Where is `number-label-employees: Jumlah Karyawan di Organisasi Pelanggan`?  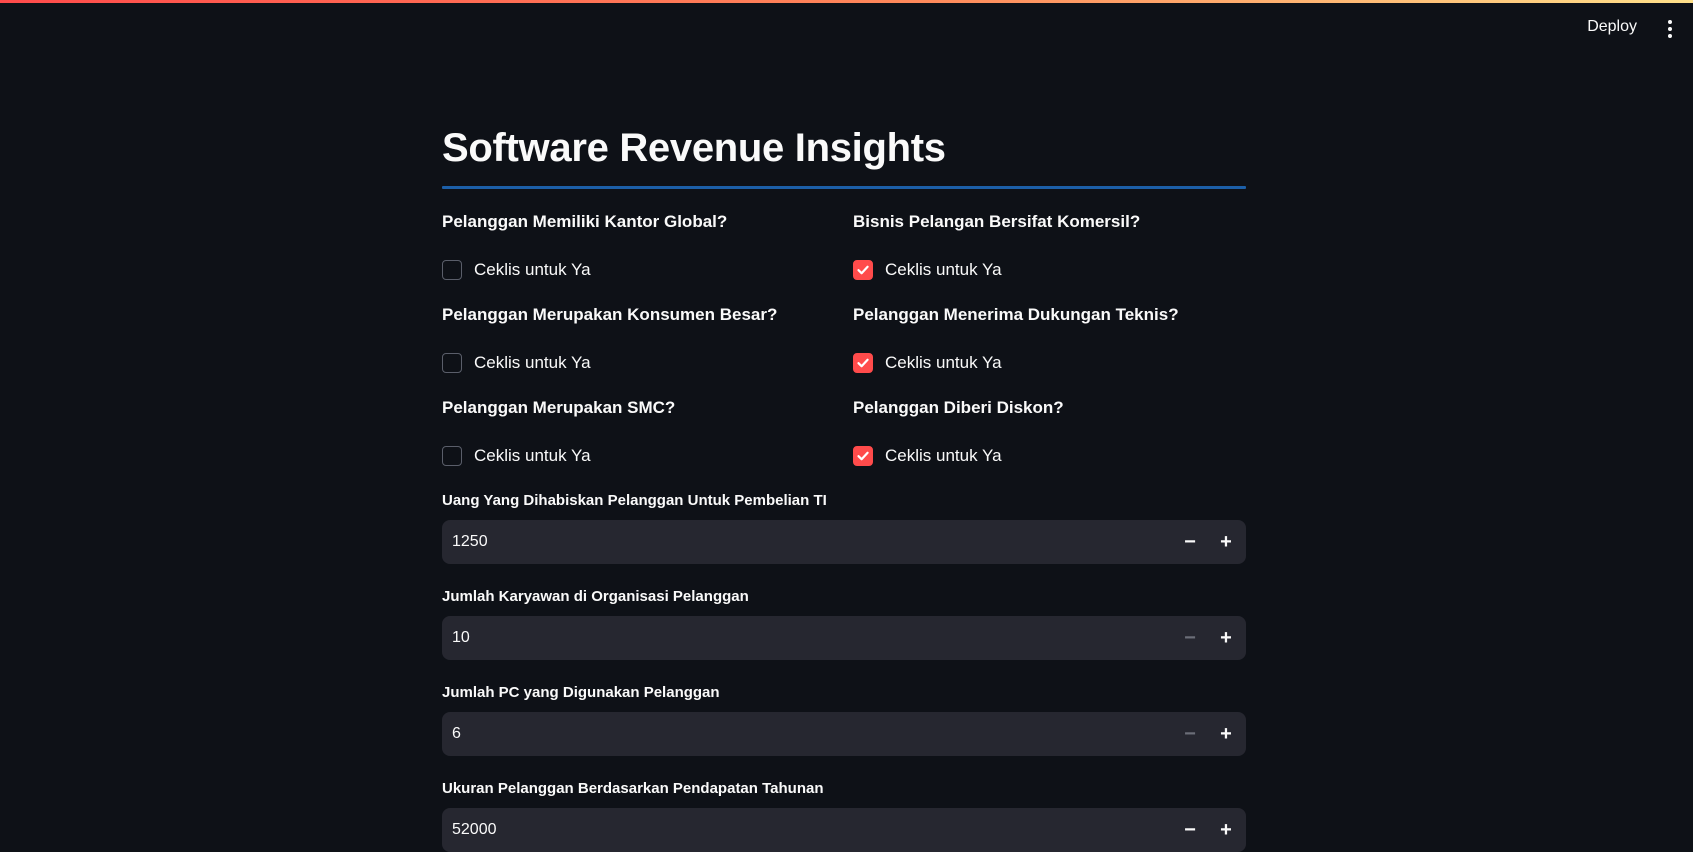 number-label-employees: Jumlah Karyawan di Organisasi Pelanggan is located at coordinates (595, 596).